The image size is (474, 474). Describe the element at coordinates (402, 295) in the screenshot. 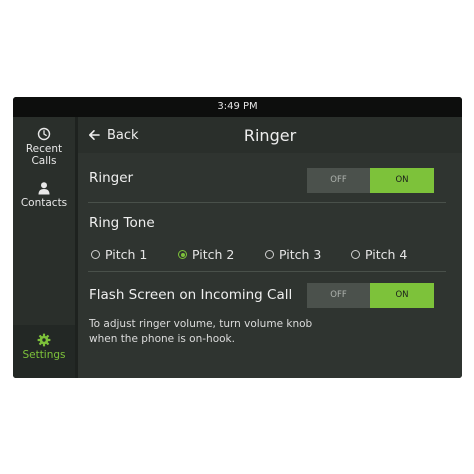

I see `flash-screen-toggle-on: ON` at that location.